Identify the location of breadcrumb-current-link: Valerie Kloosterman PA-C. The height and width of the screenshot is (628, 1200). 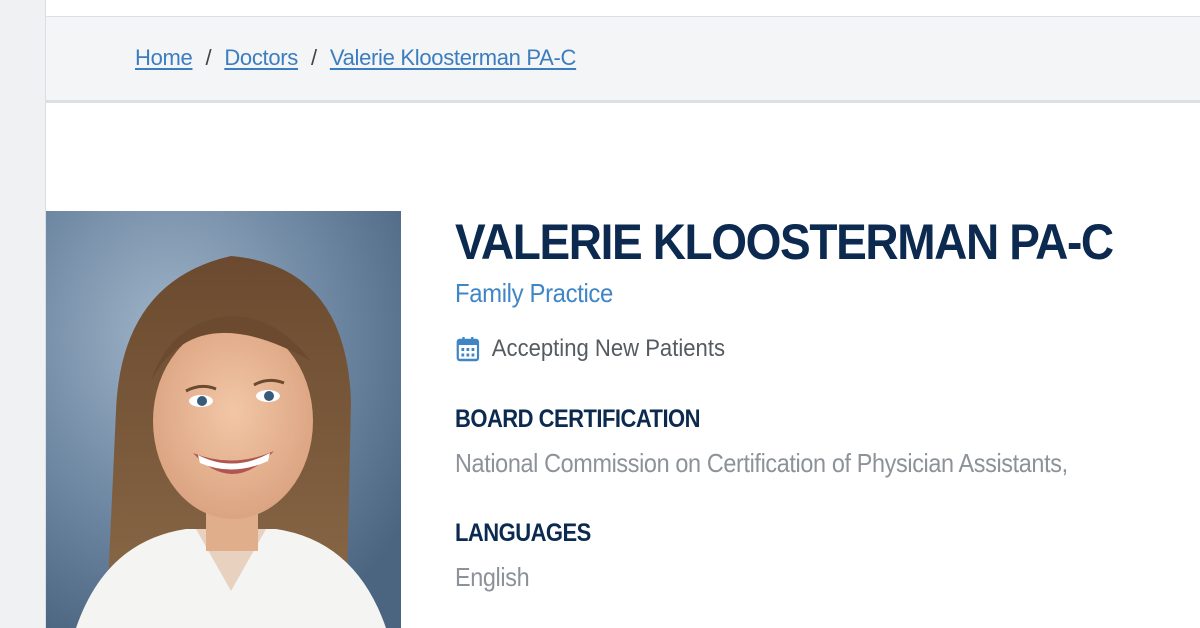
(453, 57).